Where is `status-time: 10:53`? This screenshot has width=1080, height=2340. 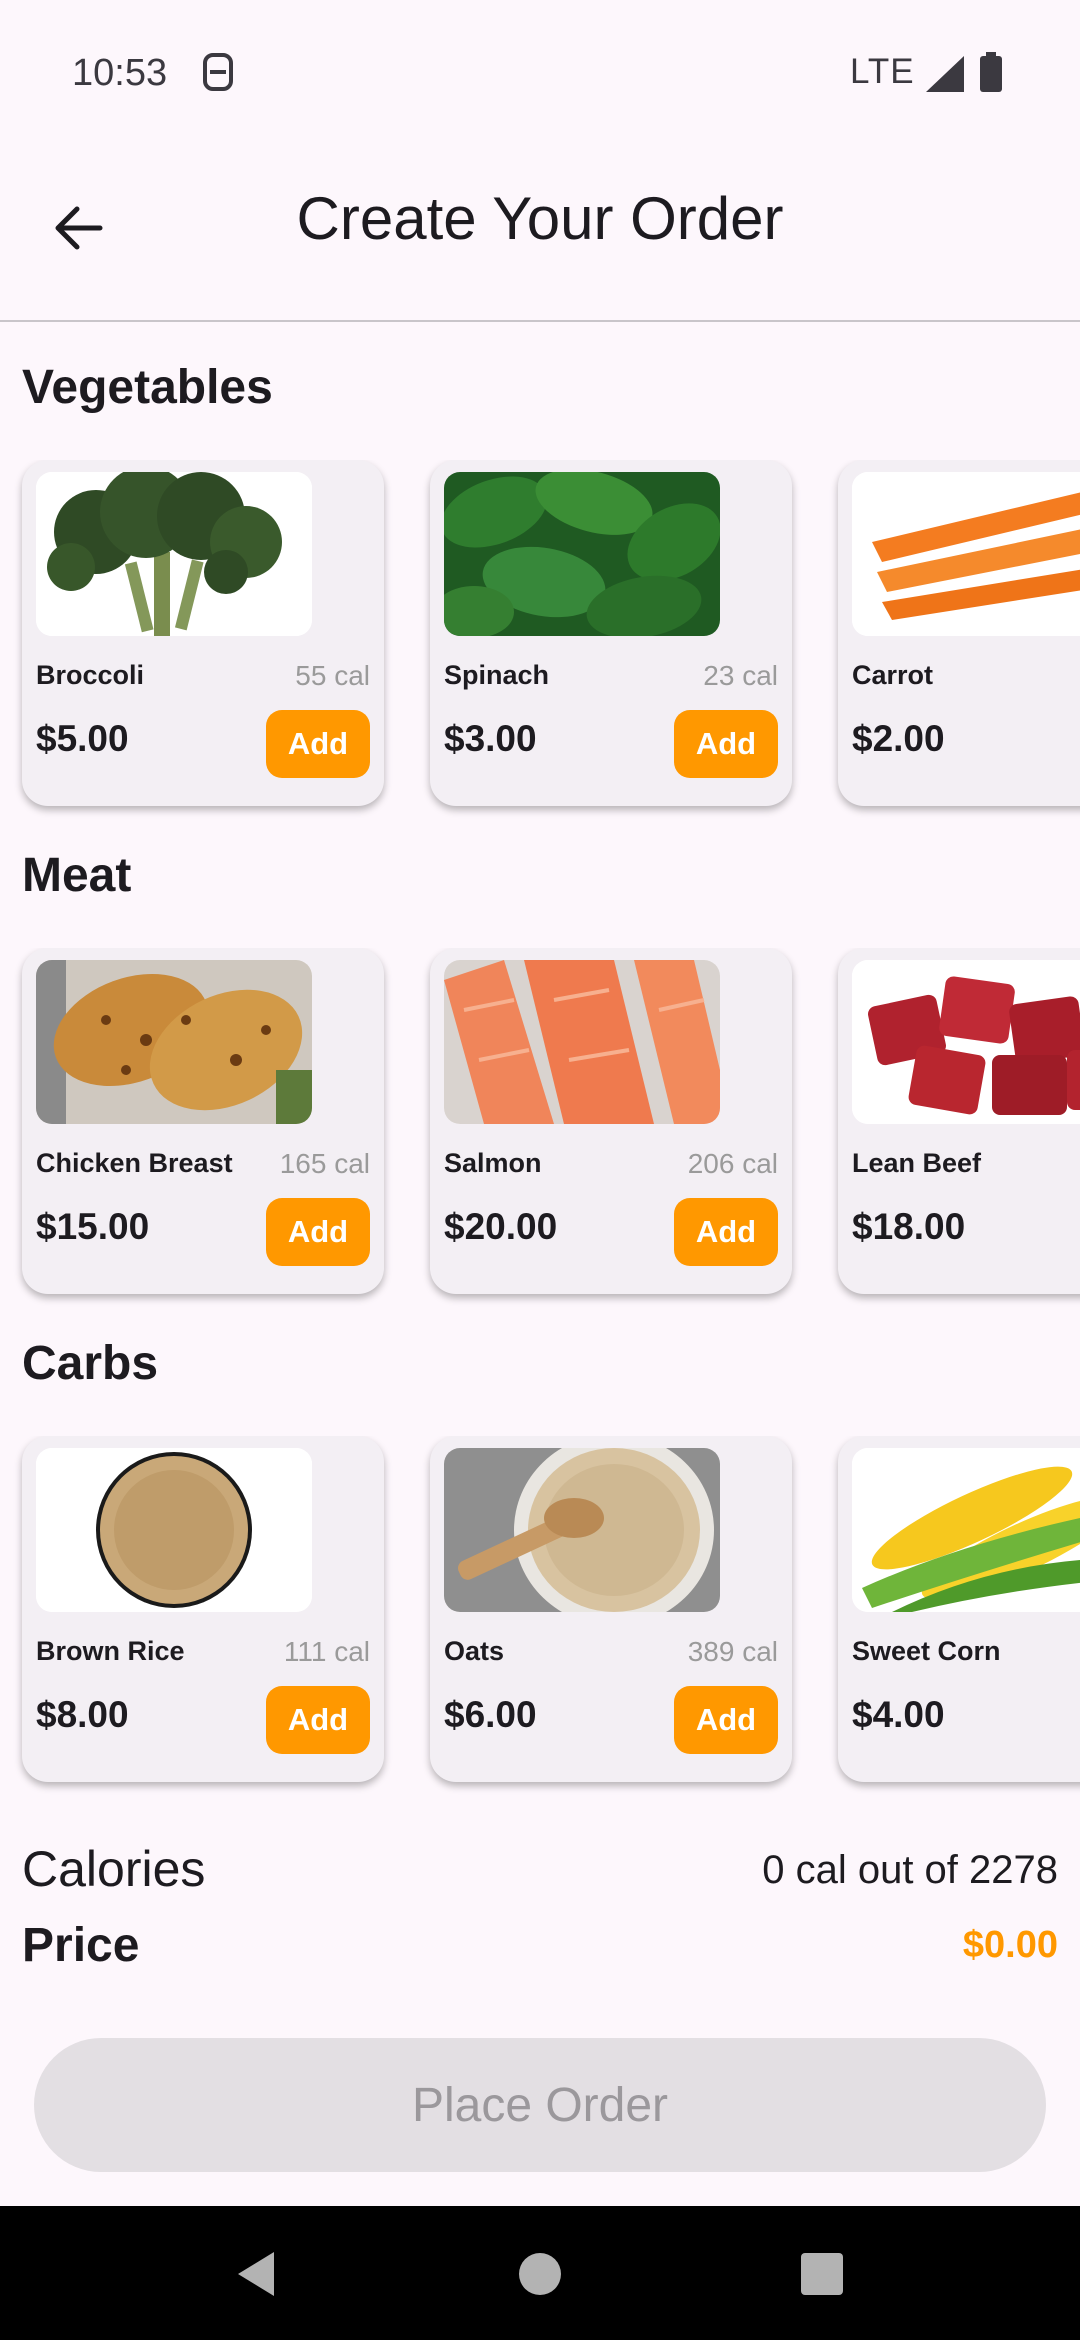 status-time: 10:53 is located at coordinates (120, 73).